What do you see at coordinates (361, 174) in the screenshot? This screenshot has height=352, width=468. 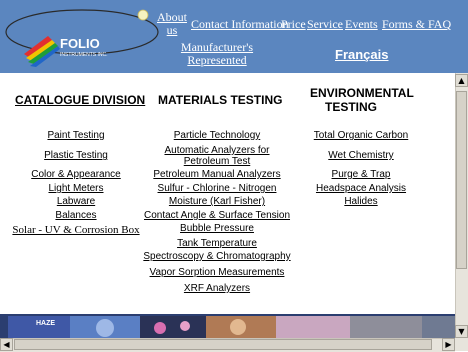 I see `env-item-purge-trap: Purge & Trap` at bounding box center [361, 174].